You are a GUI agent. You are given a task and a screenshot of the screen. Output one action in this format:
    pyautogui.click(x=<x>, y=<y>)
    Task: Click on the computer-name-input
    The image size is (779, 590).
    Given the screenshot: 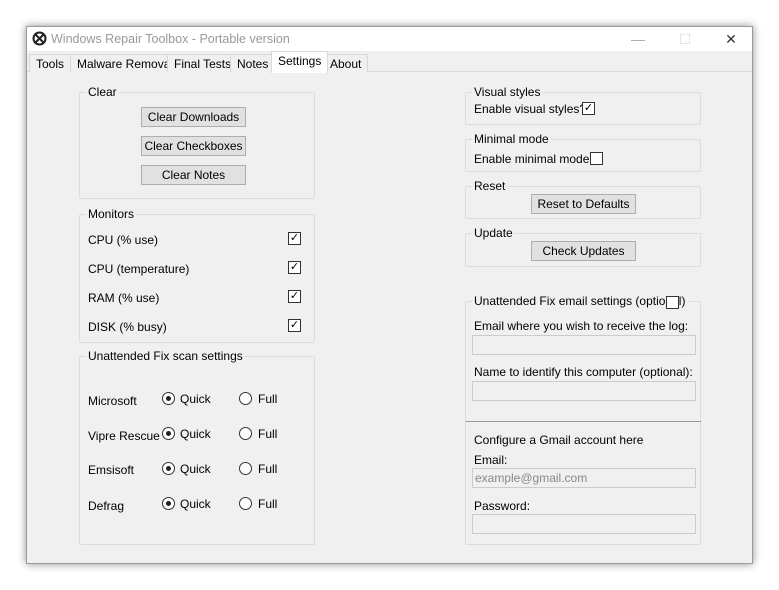 What is the action you would take?
    pyautogui.click(x=584, y=391)
    